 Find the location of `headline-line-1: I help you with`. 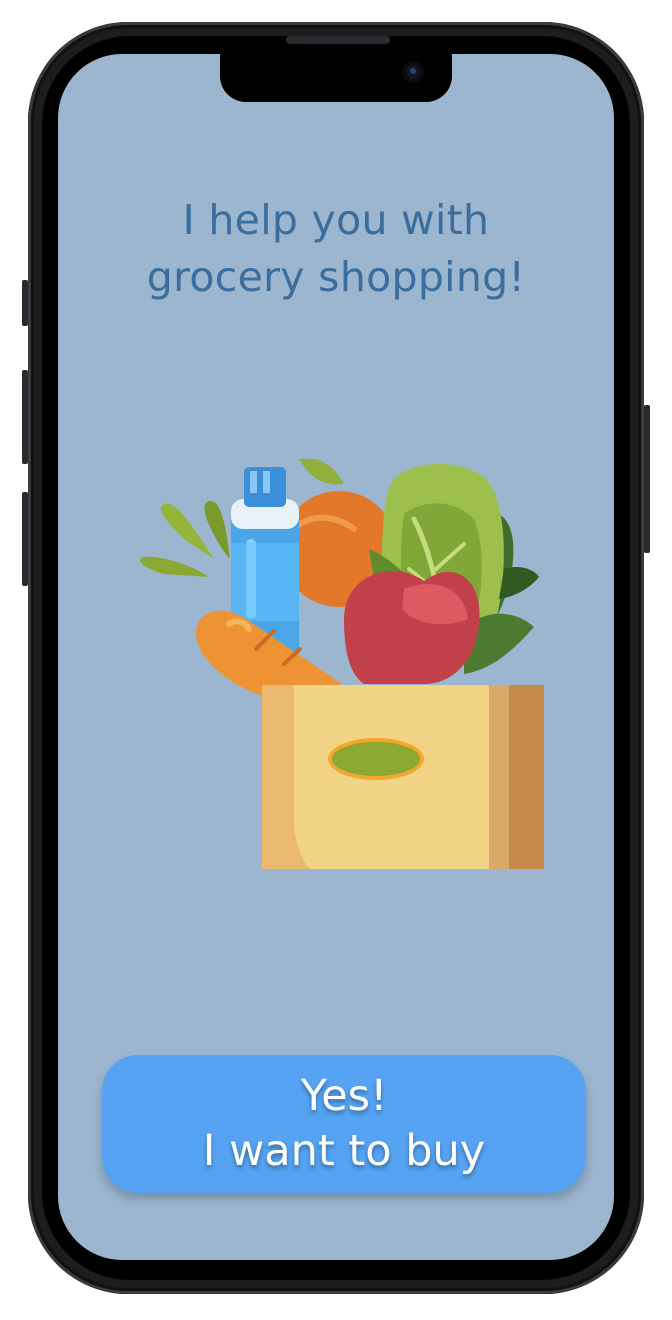

headline-line-1: I help you with is located at coordinates (336, 220).